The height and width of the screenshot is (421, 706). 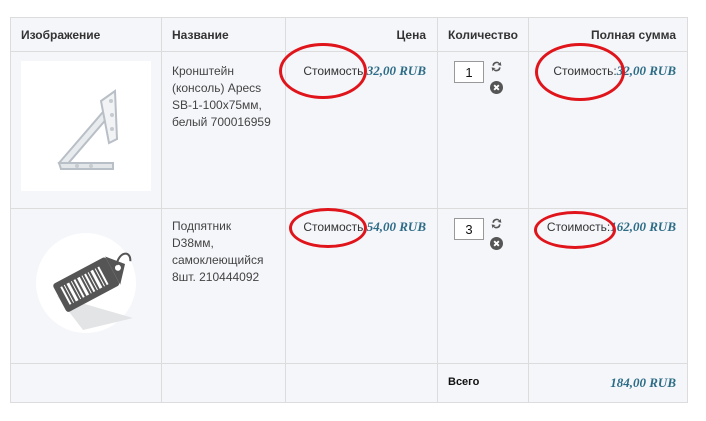 I want to click on row-total: Стоимость:162,00 RUB, so click(x=611, y=226).